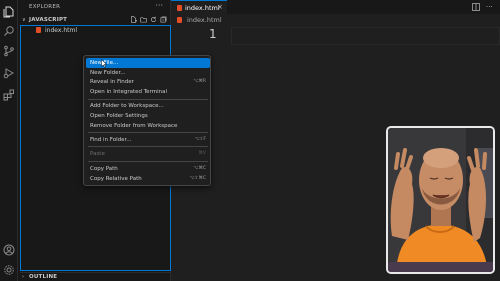 The image size is (500, 281). I want to click on menu-item-find-in-folder: Find in Folder... ⌥⇧F, so click(148, 140).